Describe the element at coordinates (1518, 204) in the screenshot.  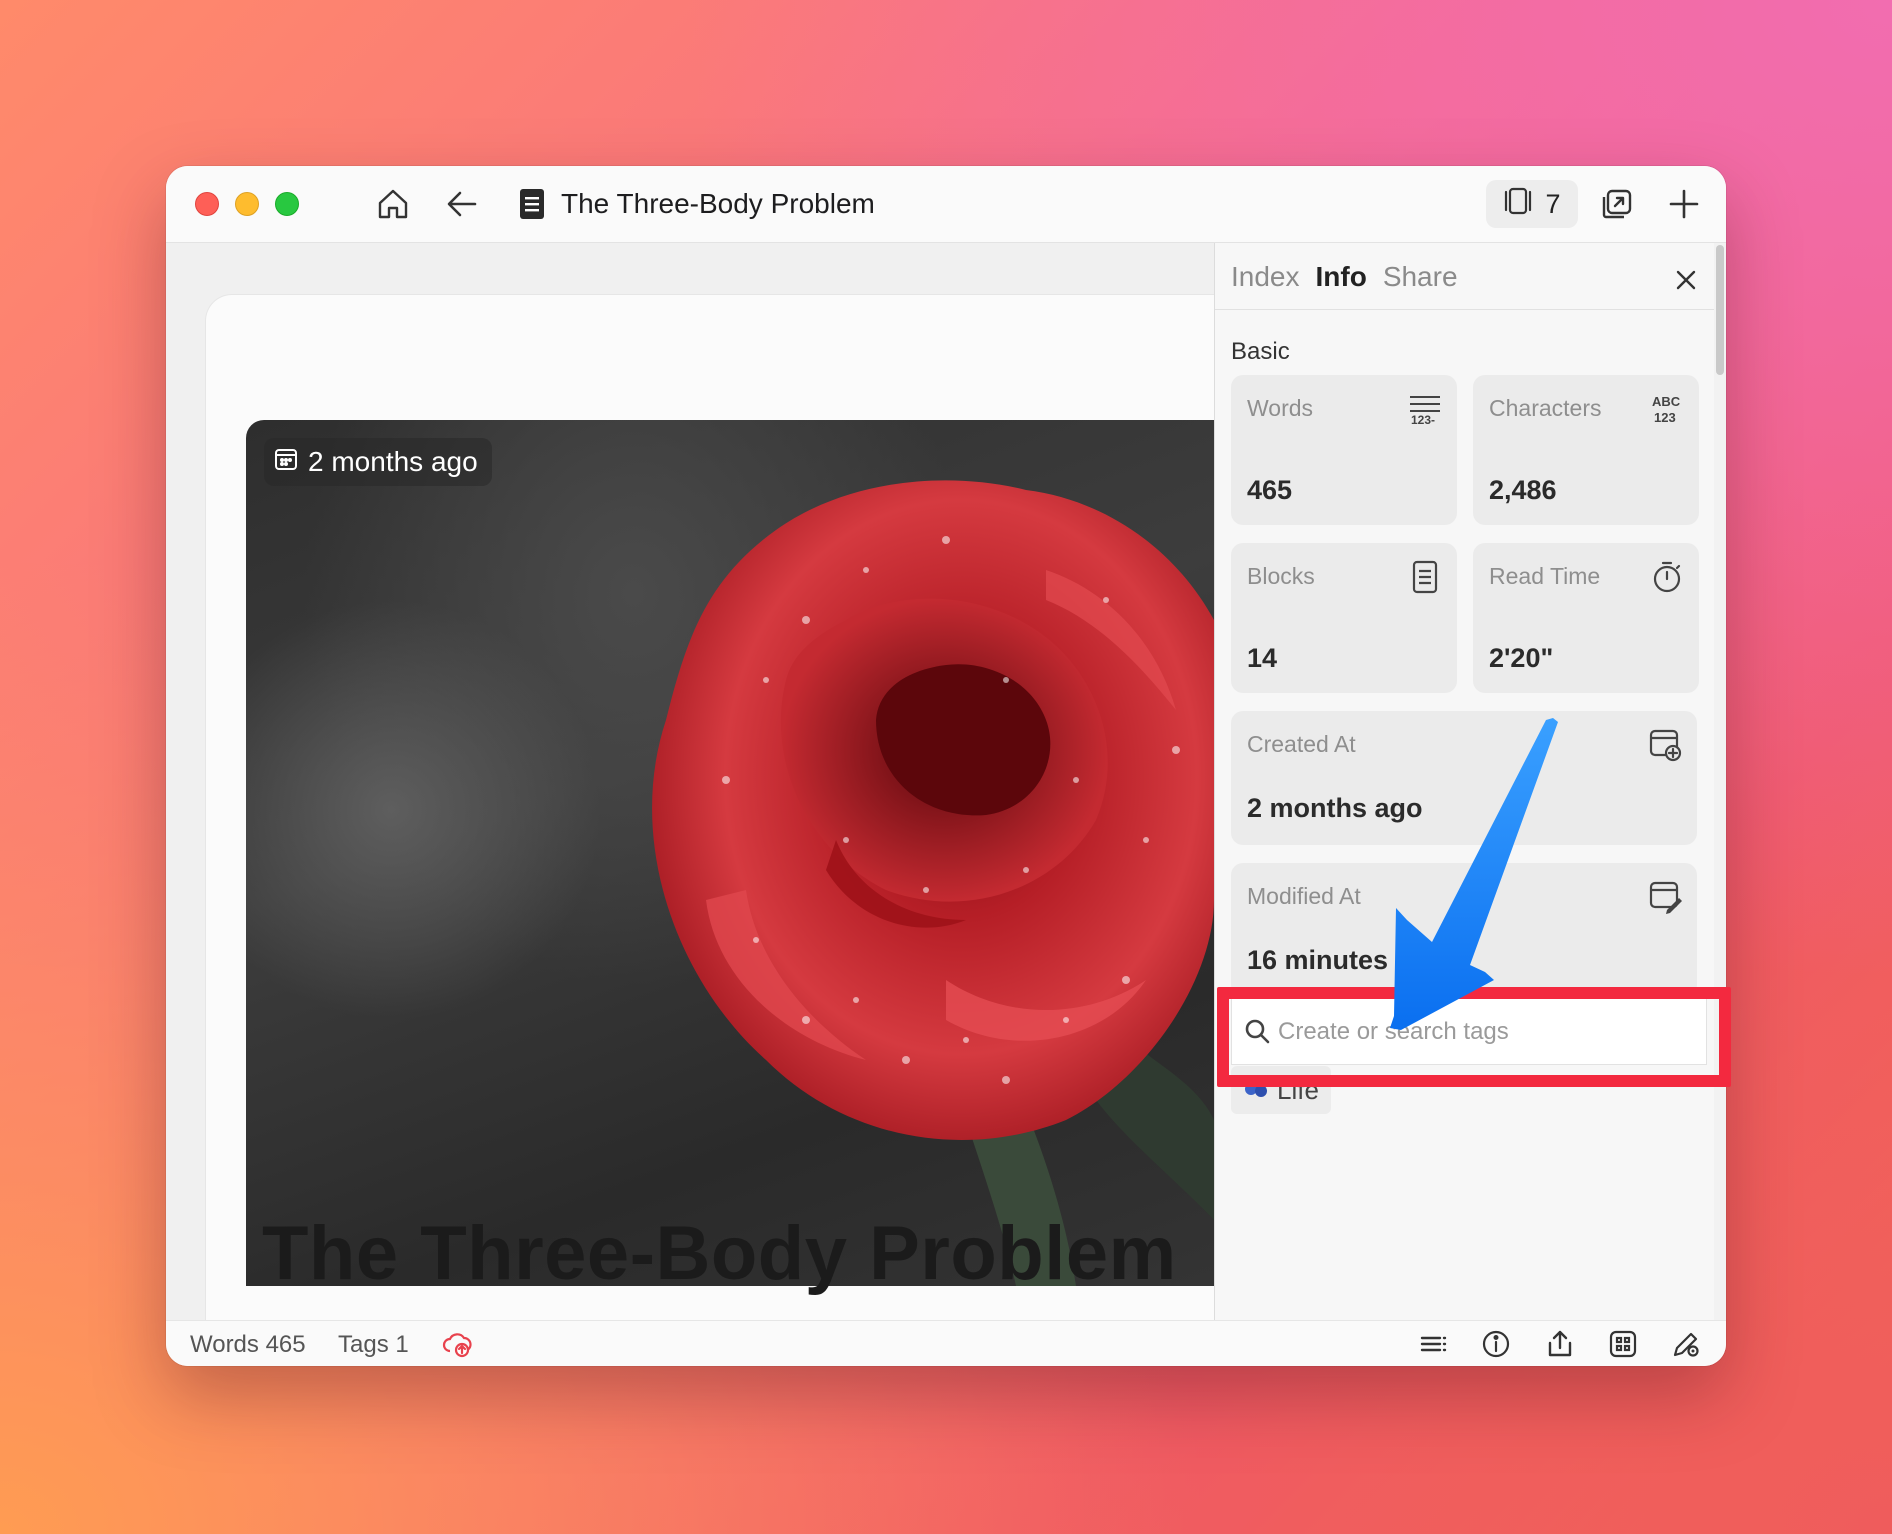
I see `tabs-icon` at that location.